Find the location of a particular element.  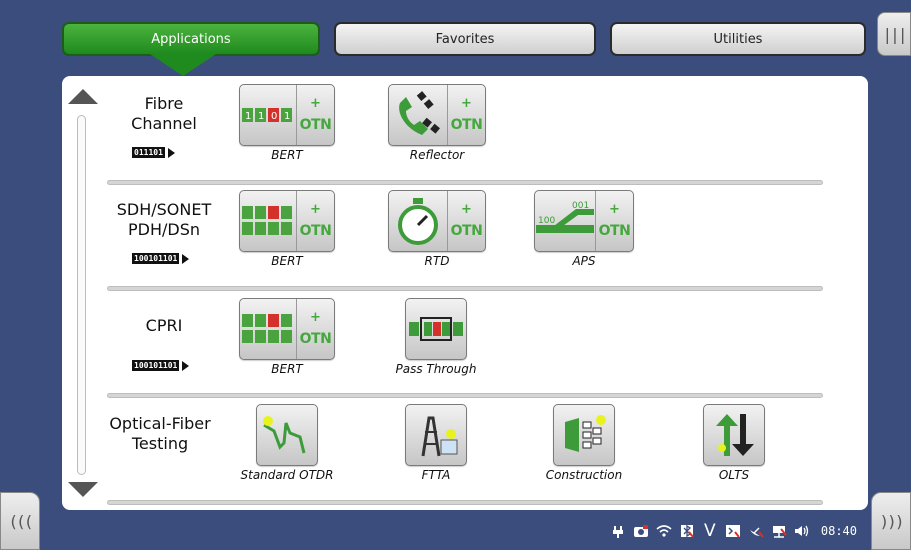

app-cpri-pass-through: Pass Through is located at coordinates (436, 337).